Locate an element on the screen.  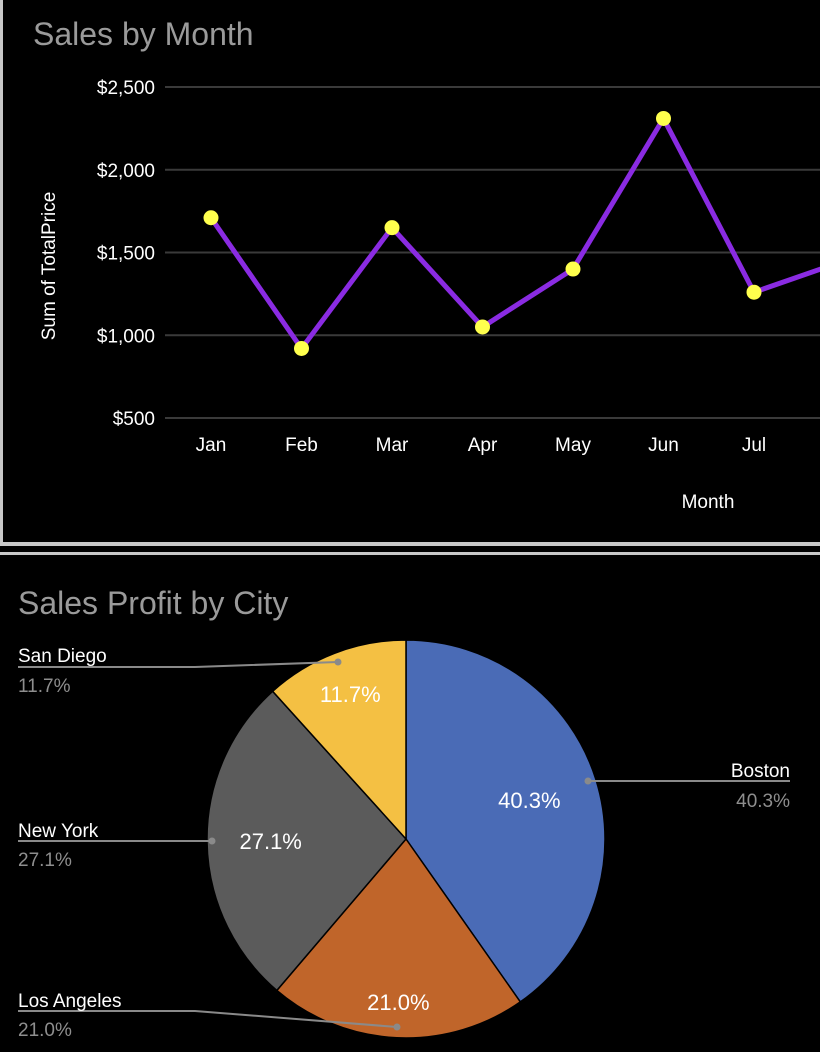
y-tick-label: $1,000 is located at coordinates (126, 336).